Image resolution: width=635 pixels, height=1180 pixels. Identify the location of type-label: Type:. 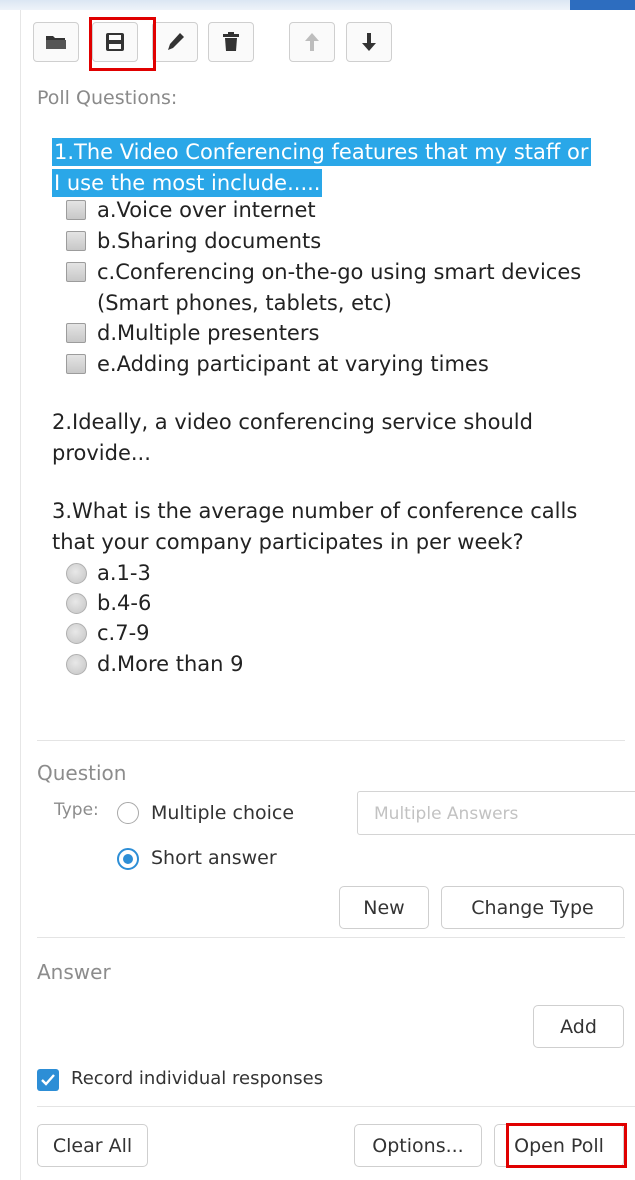
(76, 810).